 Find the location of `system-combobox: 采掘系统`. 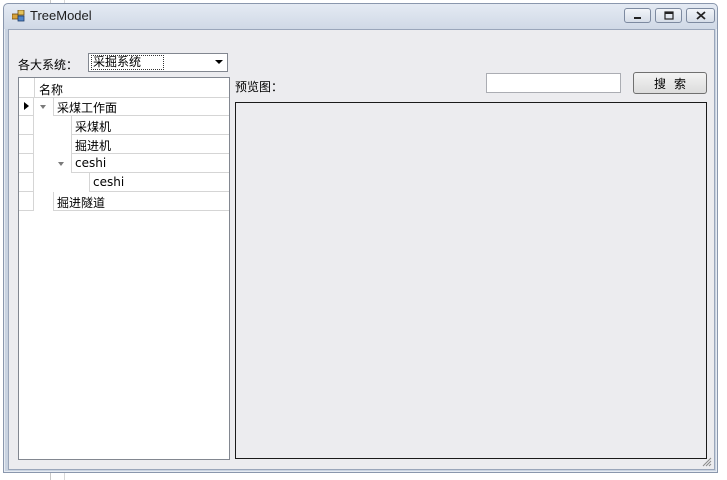

system-combobox: 采掘系统 is located at coordinates (158, 62).